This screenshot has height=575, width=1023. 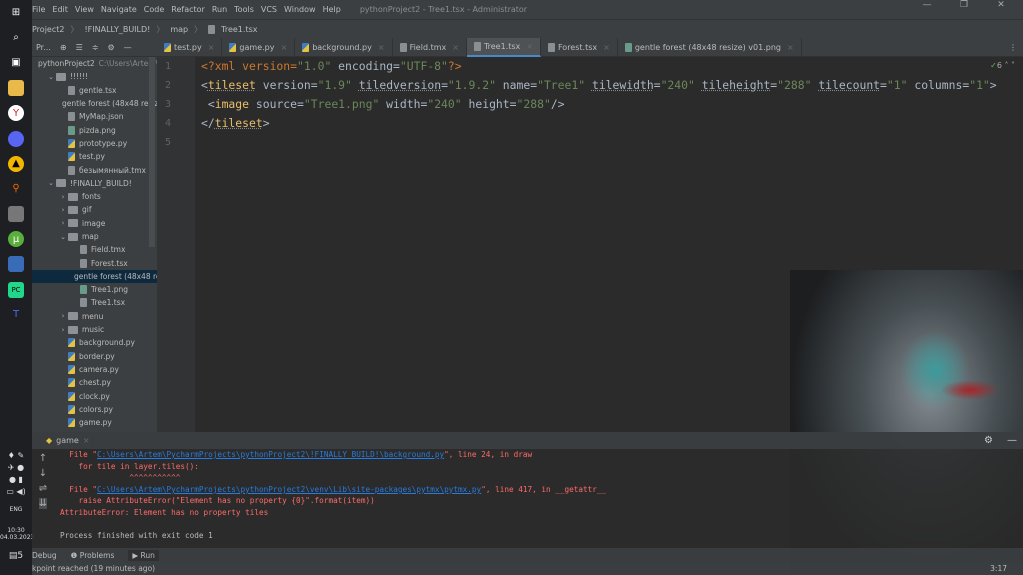 What do you see at coordinates (16, 189) in the screenshot?
I see `magnifier-app-icon: ⚲` at bounding box center [16, 189].